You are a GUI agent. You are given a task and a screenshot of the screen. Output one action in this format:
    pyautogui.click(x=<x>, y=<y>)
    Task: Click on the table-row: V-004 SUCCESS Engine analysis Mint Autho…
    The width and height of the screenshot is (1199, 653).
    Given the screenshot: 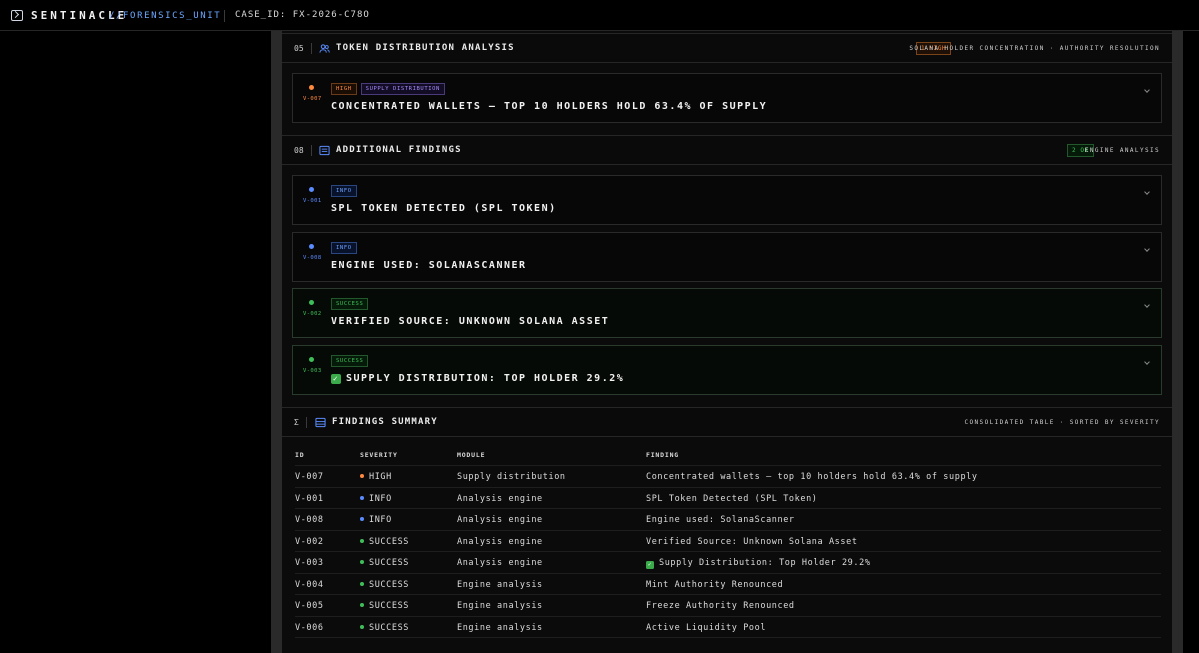 What is the action you would take?
    pyautogui.click(x=728, y=584)
    